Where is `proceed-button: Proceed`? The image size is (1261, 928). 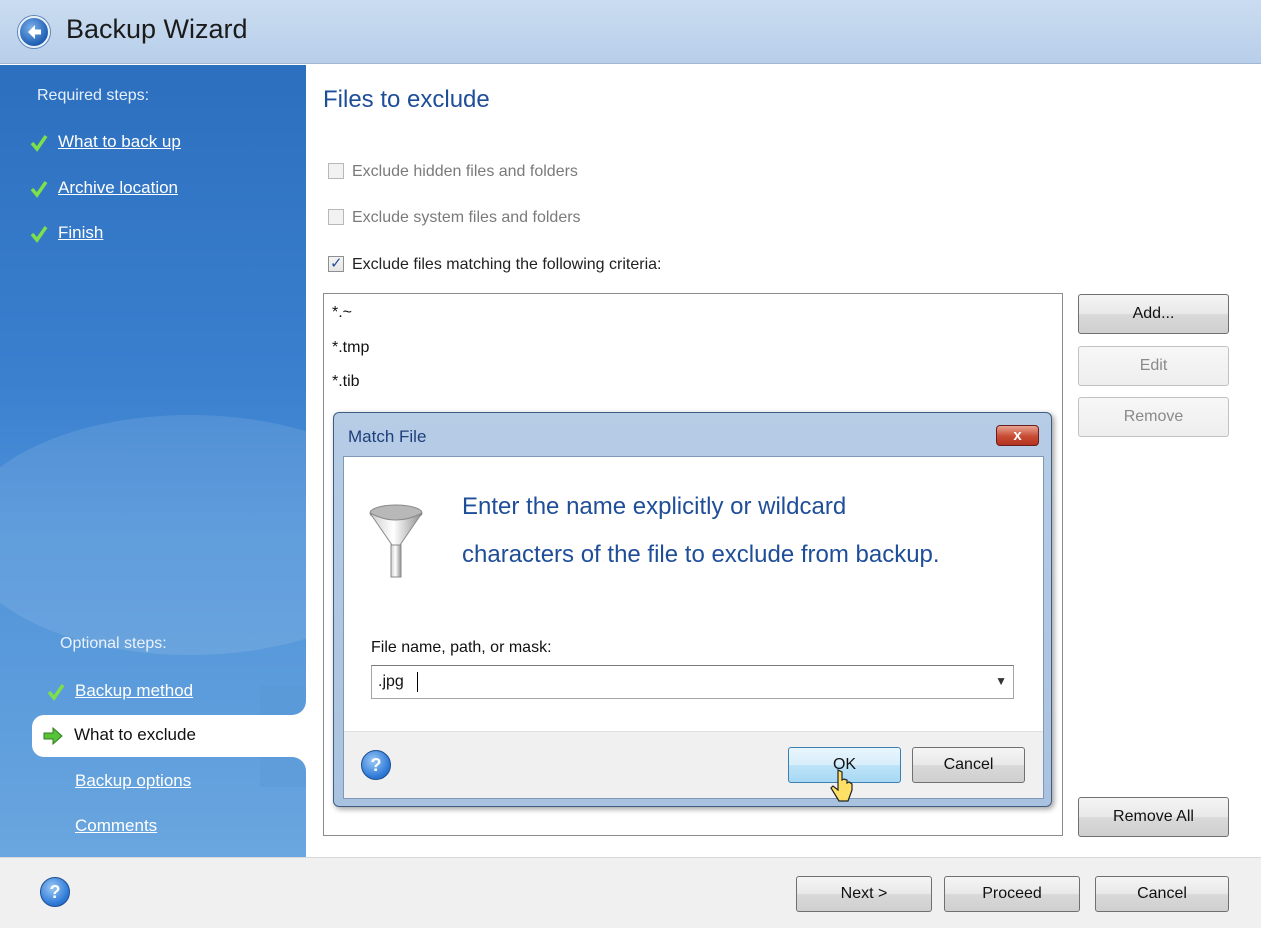 proceed-button: Proceed is located at coordinates (1012, 894).